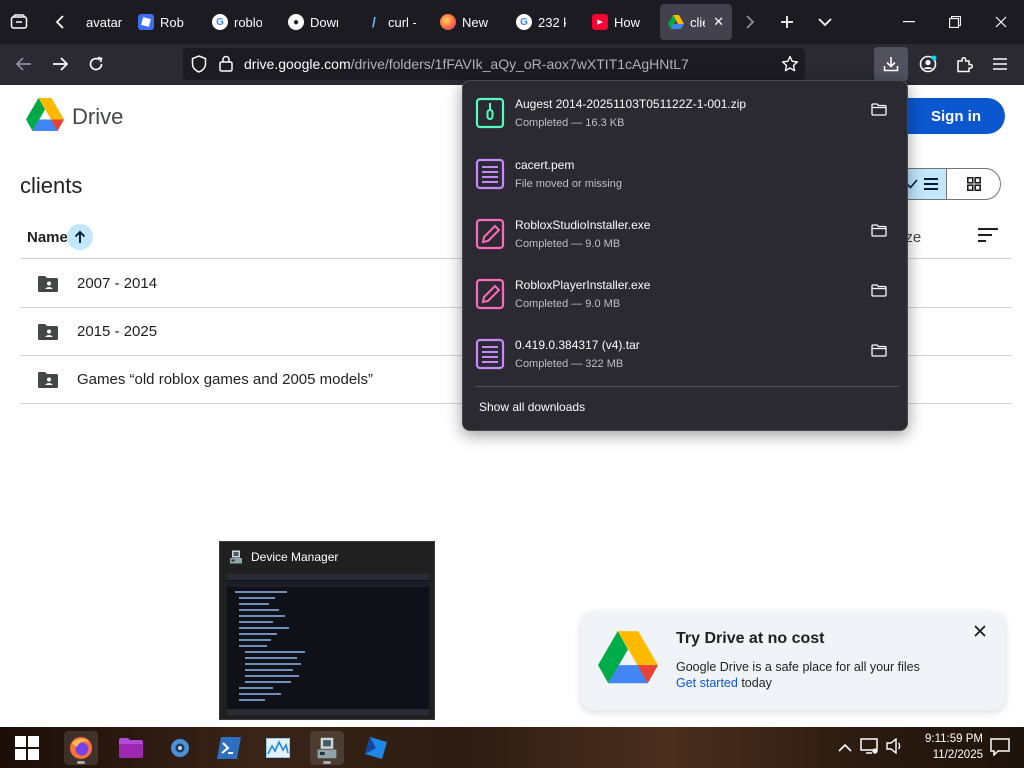 The height and width of the screenshot is (768, 1024). Describe the element at coordinates (552, 22) in the screenshot. I see `tab-label: 232 kl` at that location.